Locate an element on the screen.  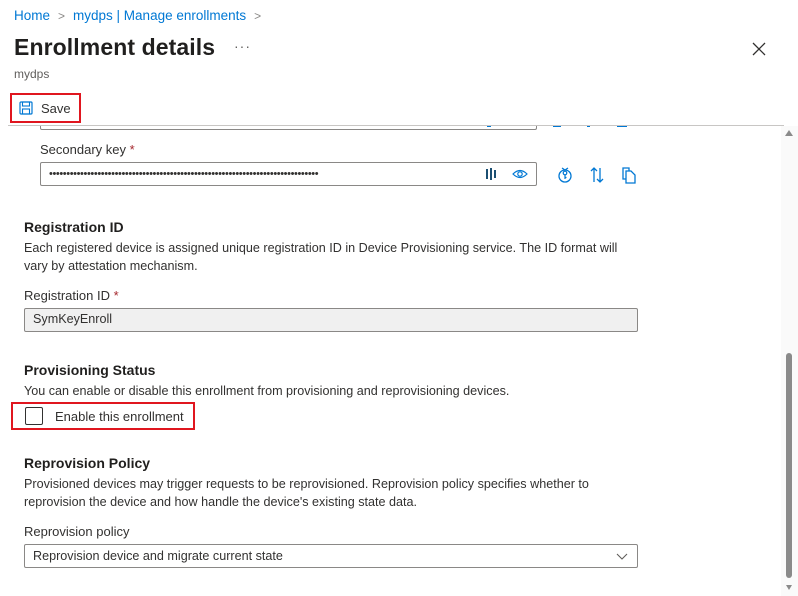
swap-keys-icon is located at coordinates (597, 175).